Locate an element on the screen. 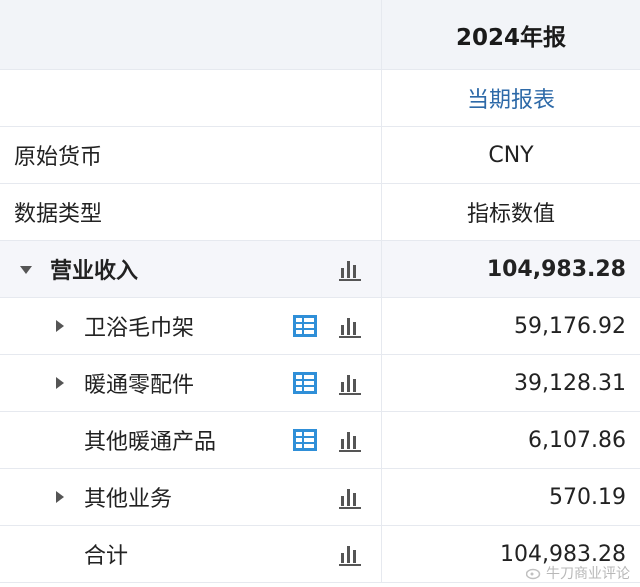 Image resolution: width=640 pixels, height=587 pixels. caret-down-icon is located at coordinates (26, 270).